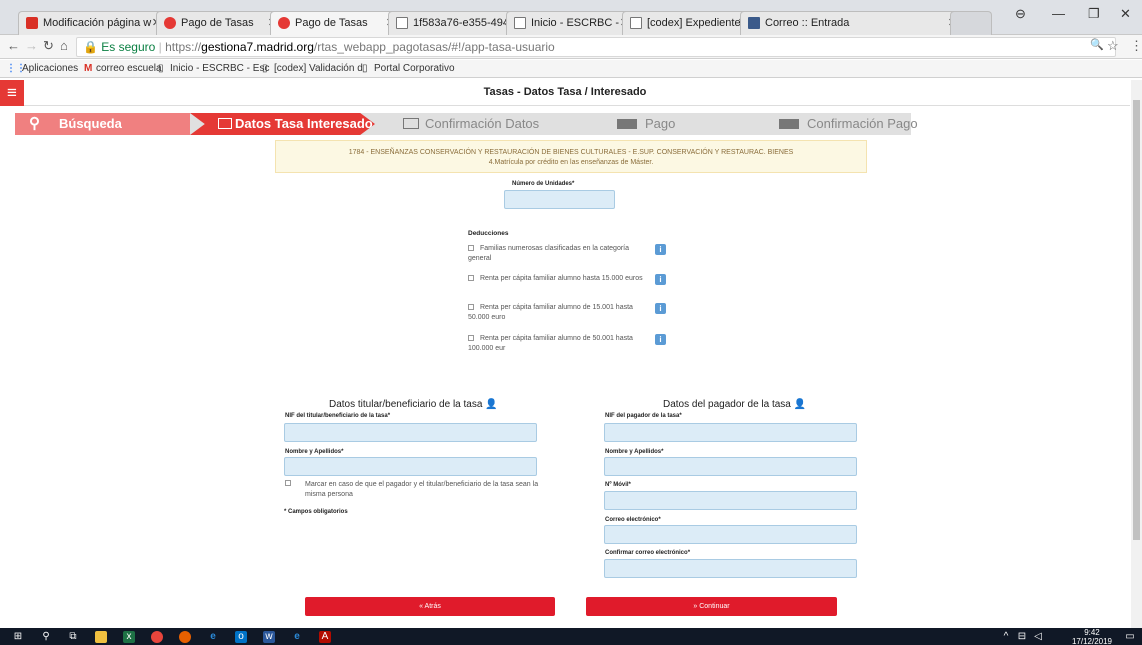  I want to click on lock-icon: 🔒, so click(90, 47).